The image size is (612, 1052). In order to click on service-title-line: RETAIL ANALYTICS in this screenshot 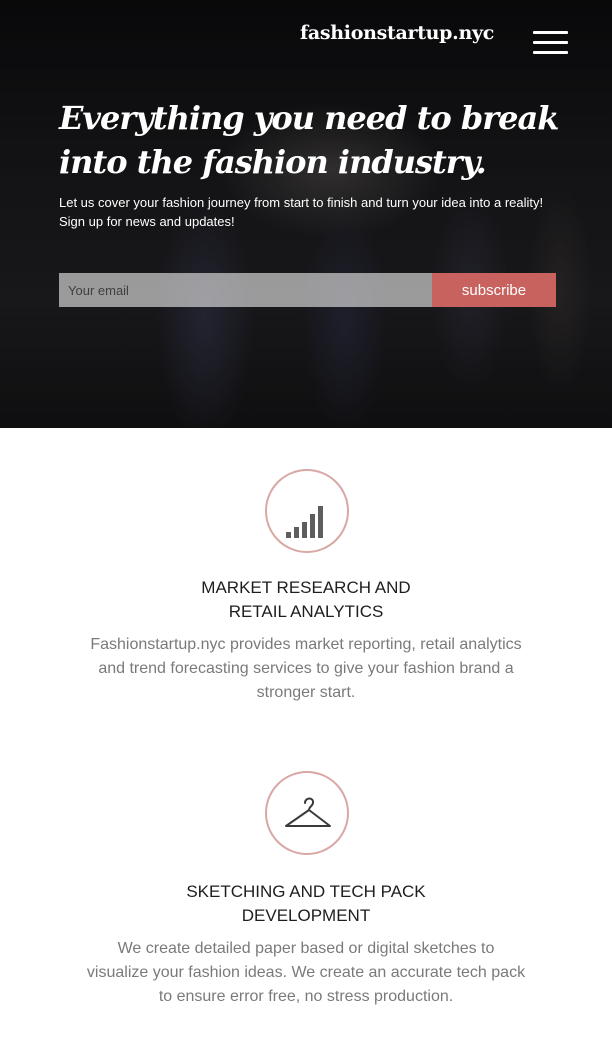, I will do `click(306, 611)`.